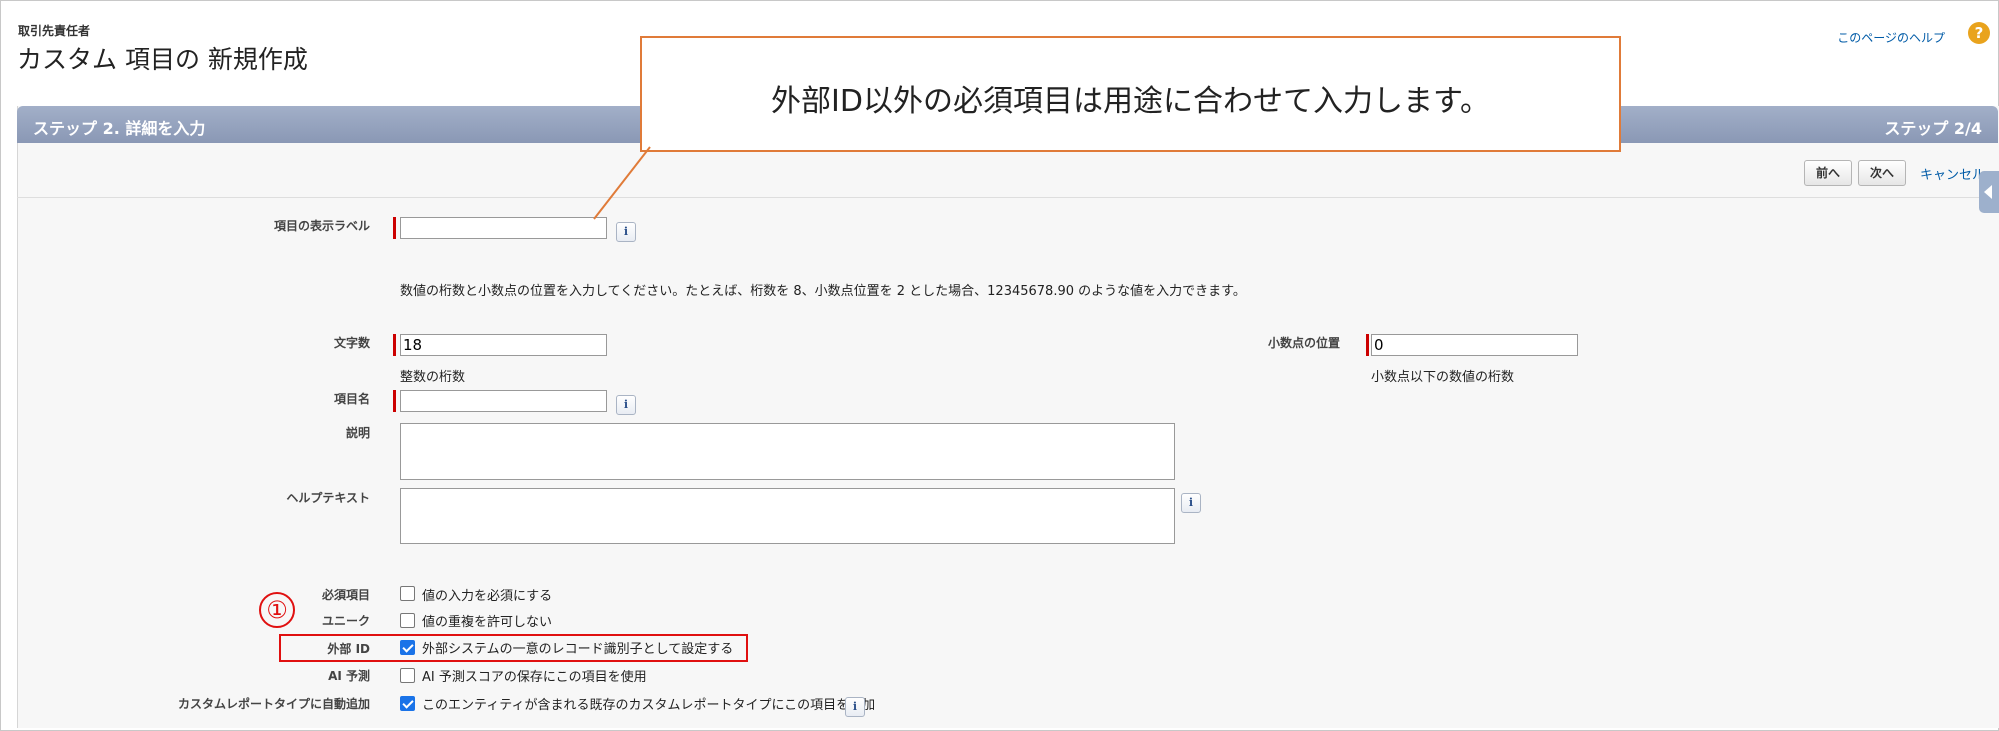 This screenshot has height=731, width=1999. I want to click on callout-text: 外部ID以外の必須項目は用途に合わせて入力します。, so click(1130, 101).